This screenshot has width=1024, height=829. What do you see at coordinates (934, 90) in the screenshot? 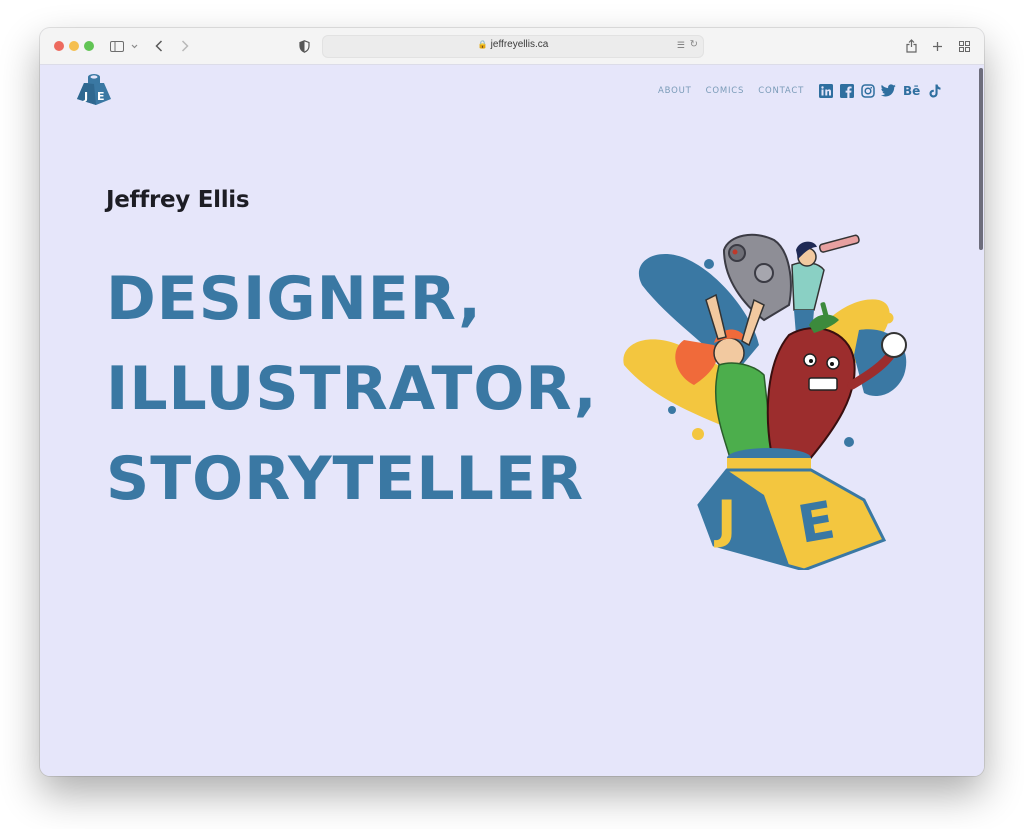
I see `tiktok-icon` at bounding box center [934, 90].